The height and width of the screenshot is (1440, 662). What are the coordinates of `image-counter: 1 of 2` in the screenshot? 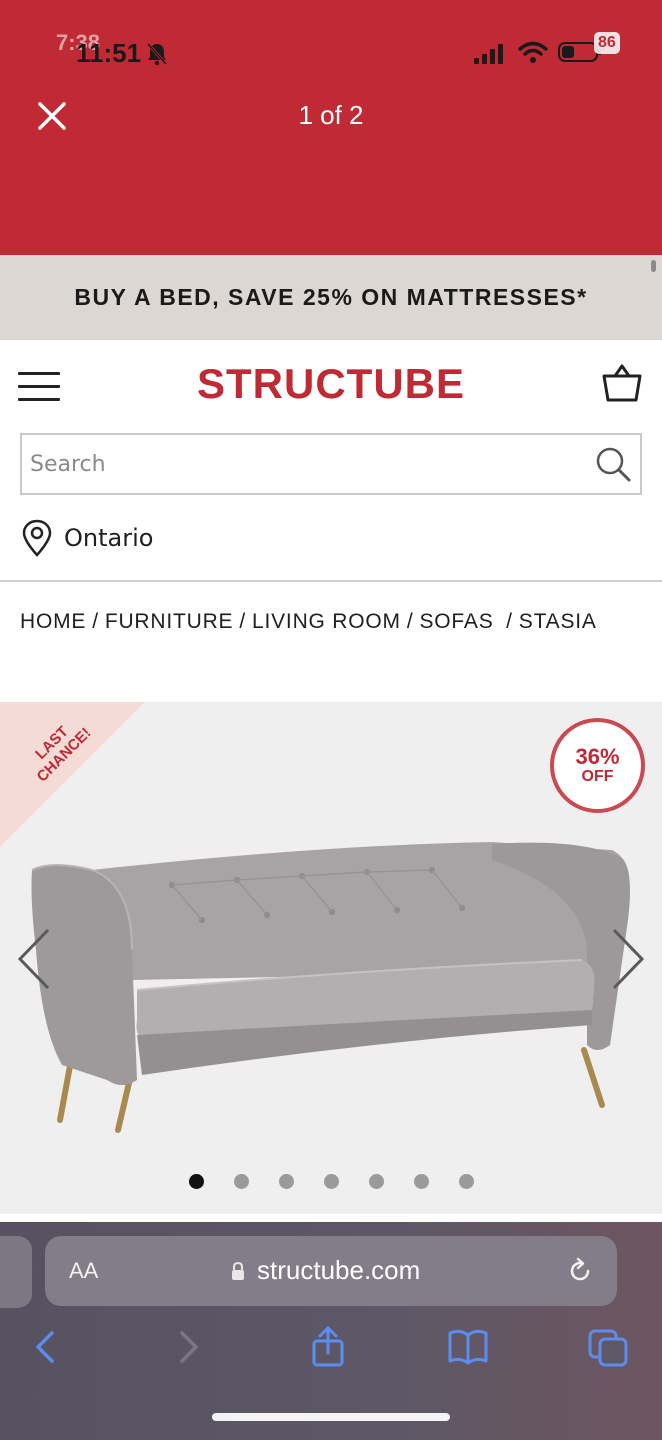 It's located at (331, 115).